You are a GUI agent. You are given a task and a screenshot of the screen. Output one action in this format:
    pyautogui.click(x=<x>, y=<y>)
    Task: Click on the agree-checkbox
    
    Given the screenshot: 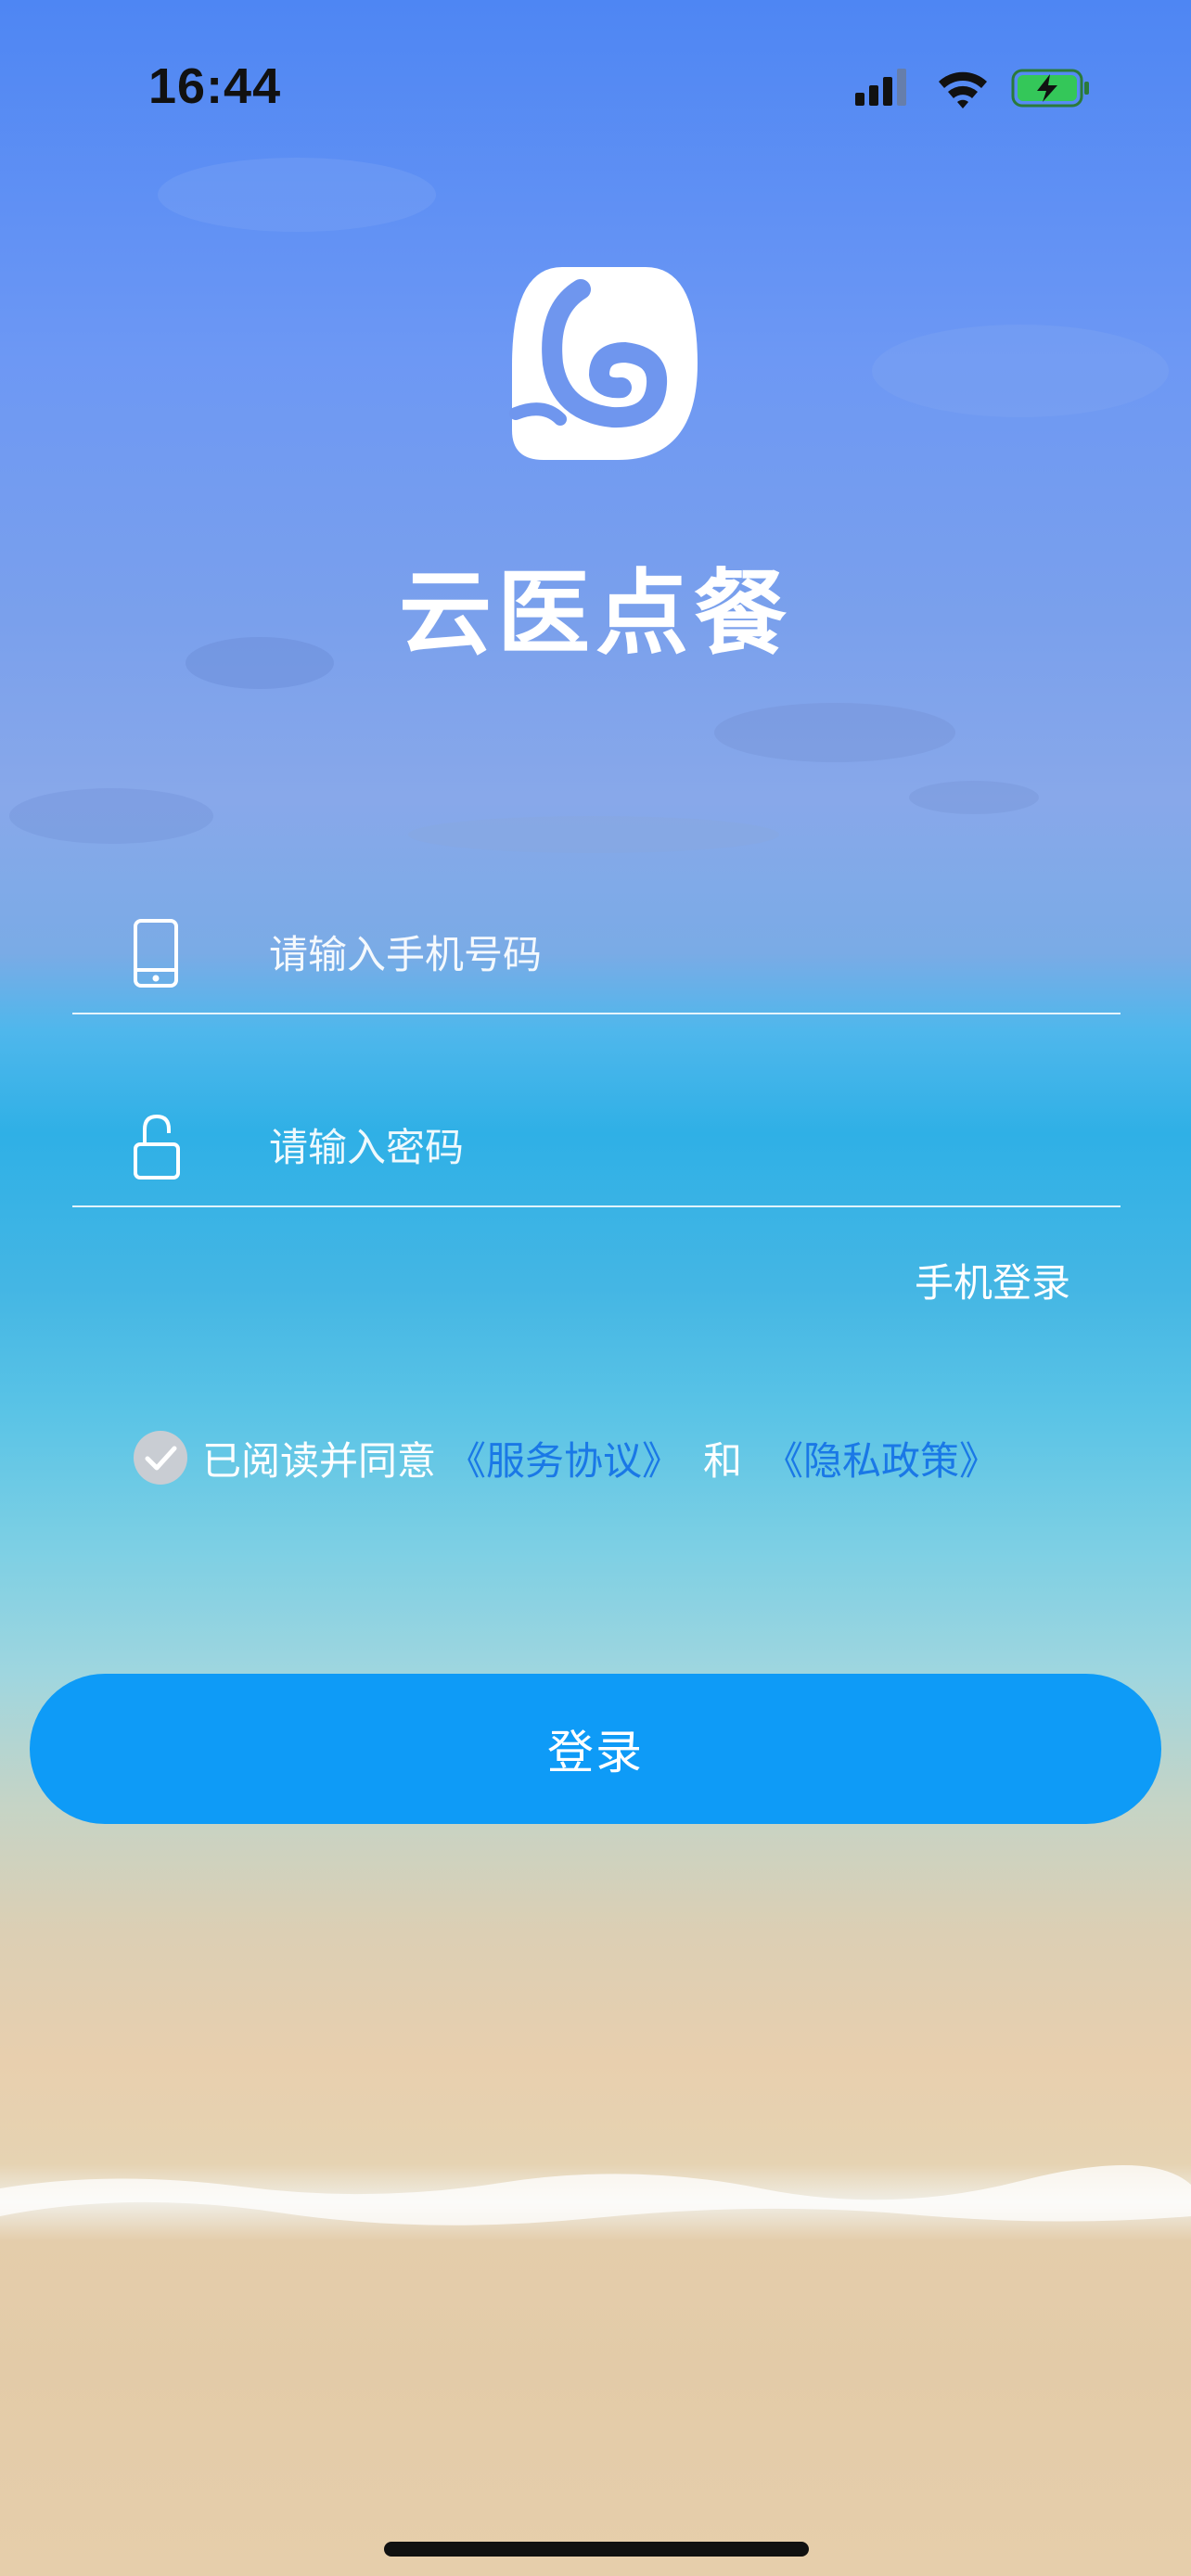 What is the action you would take?
    pyautogui.click(x=160, y=1458)
    